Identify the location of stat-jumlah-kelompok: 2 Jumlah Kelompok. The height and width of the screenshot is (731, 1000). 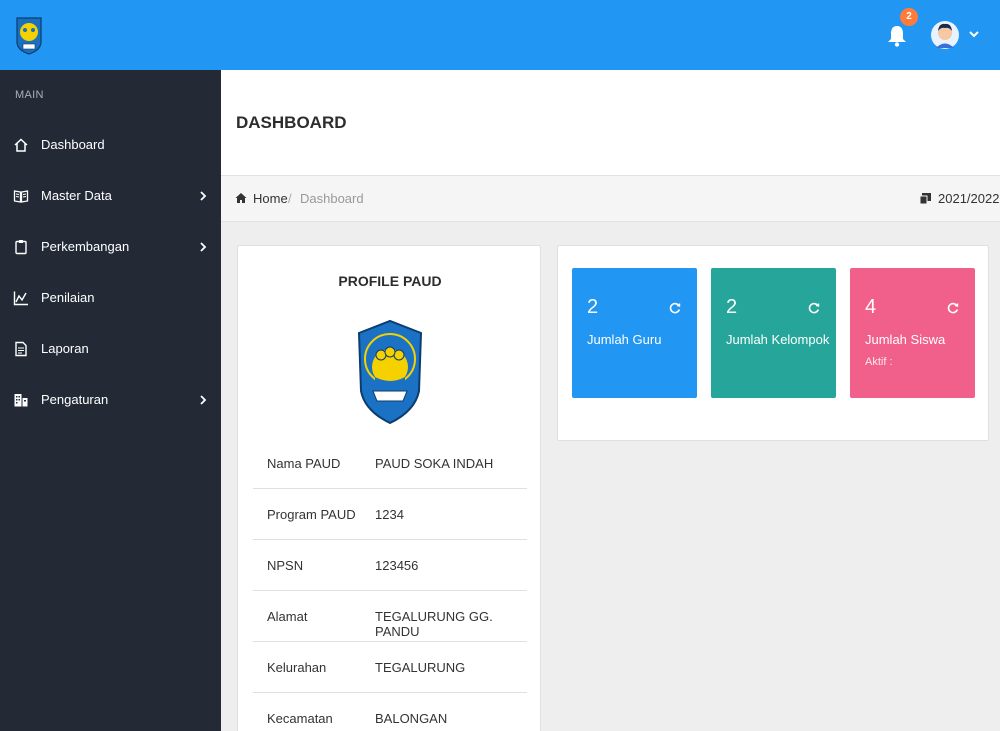
(773, 333).